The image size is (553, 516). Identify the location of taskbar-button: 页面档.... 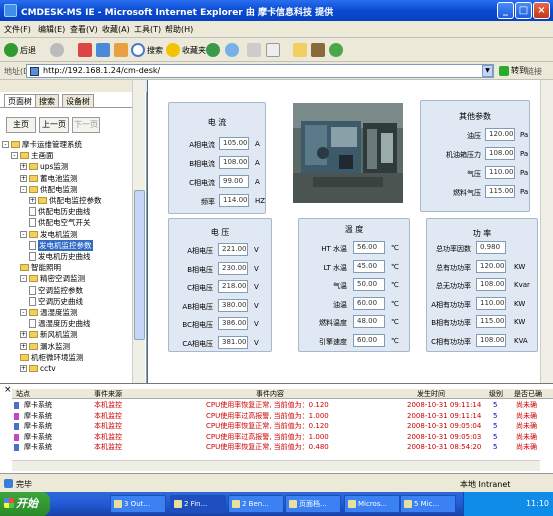
(313, 504).